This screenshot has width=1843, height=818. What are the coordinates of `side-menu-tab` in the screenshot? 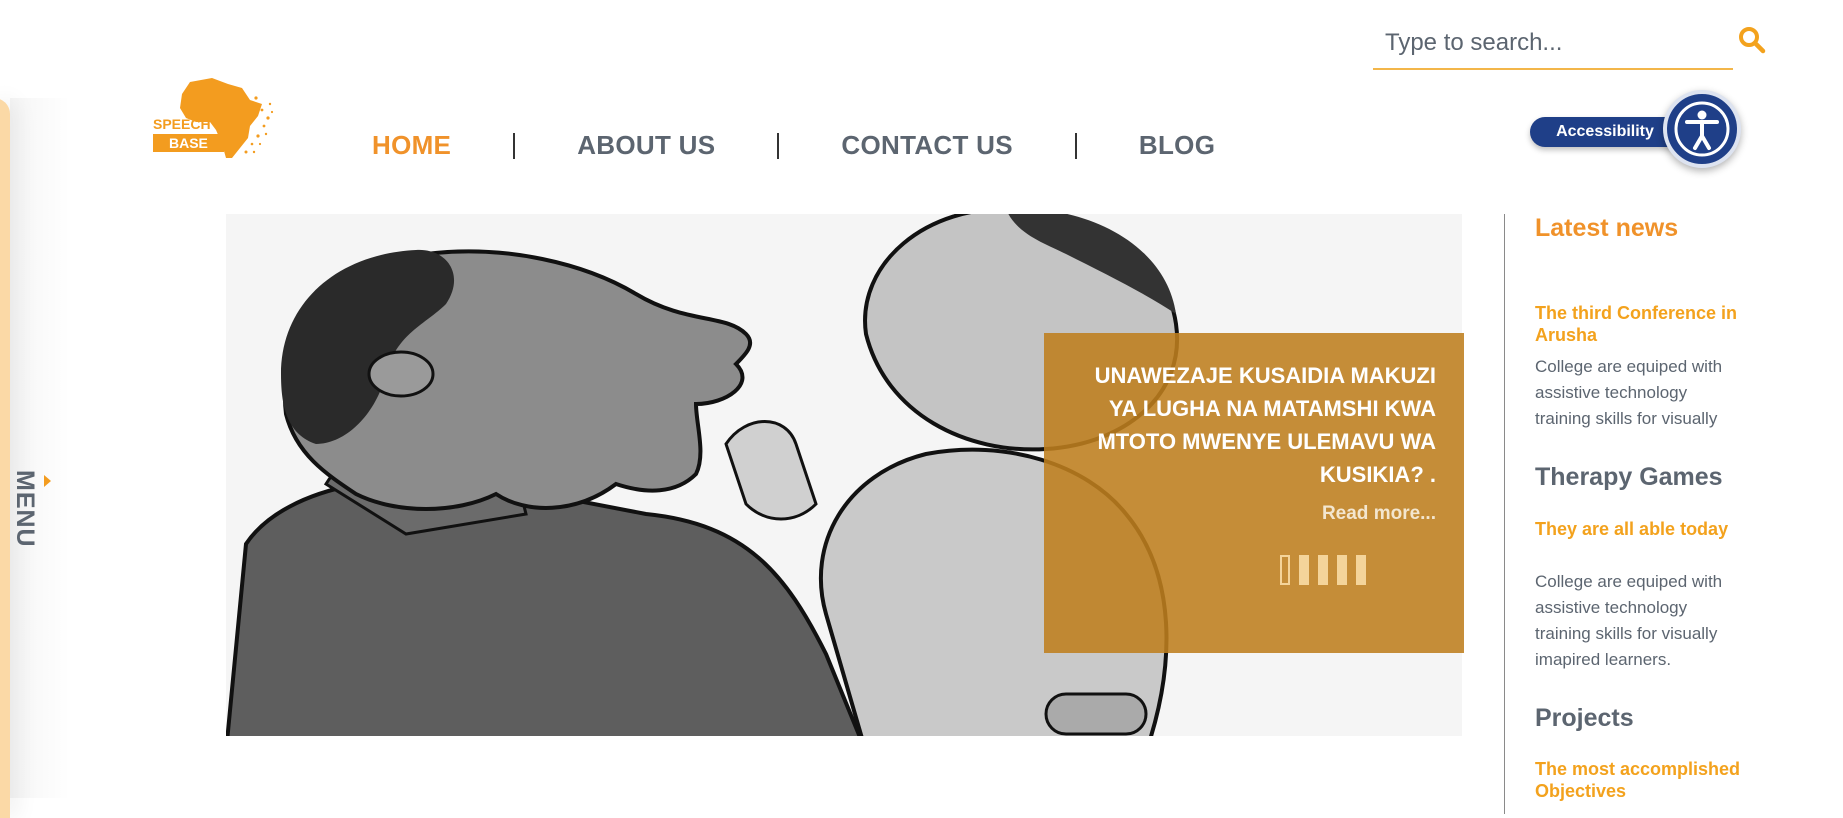 It's located at (5, 458).